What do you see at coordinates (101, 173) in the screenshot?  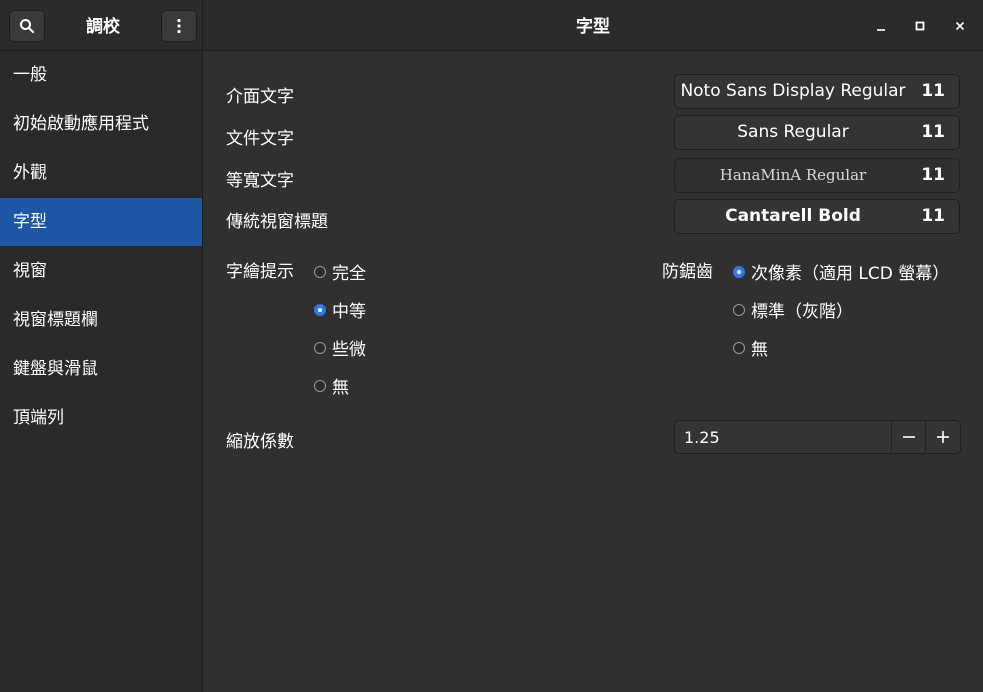 I see `sidebar-item-appearance: 外觀` at bounding box center [101, 173].